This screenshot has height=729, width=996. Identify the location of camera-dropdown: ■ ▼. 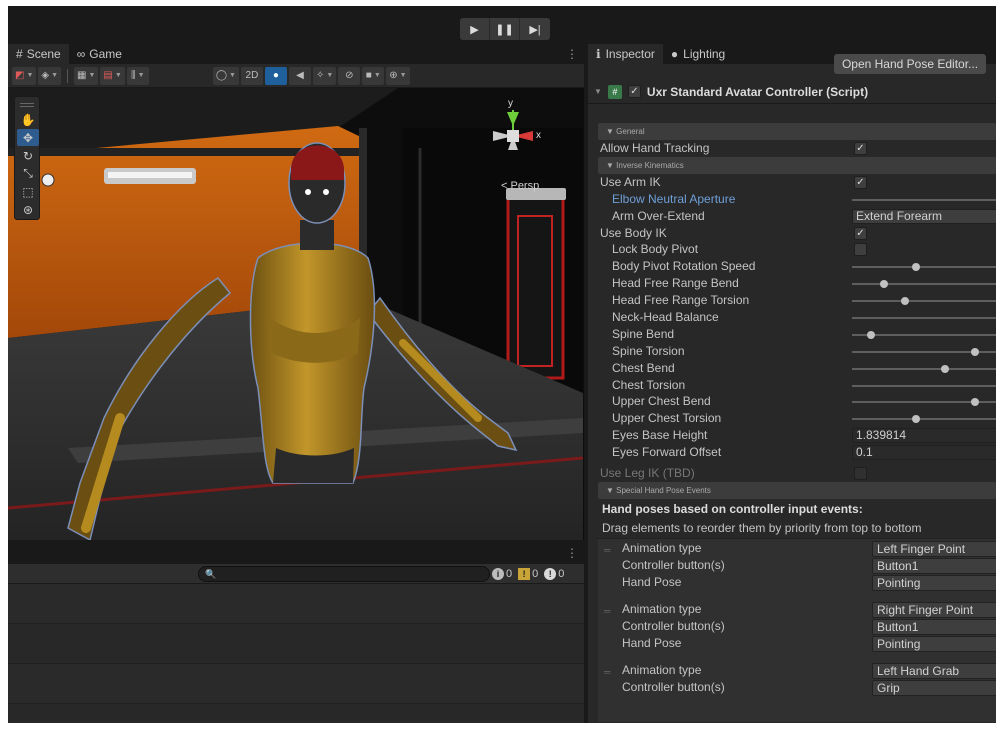
(373, 75).